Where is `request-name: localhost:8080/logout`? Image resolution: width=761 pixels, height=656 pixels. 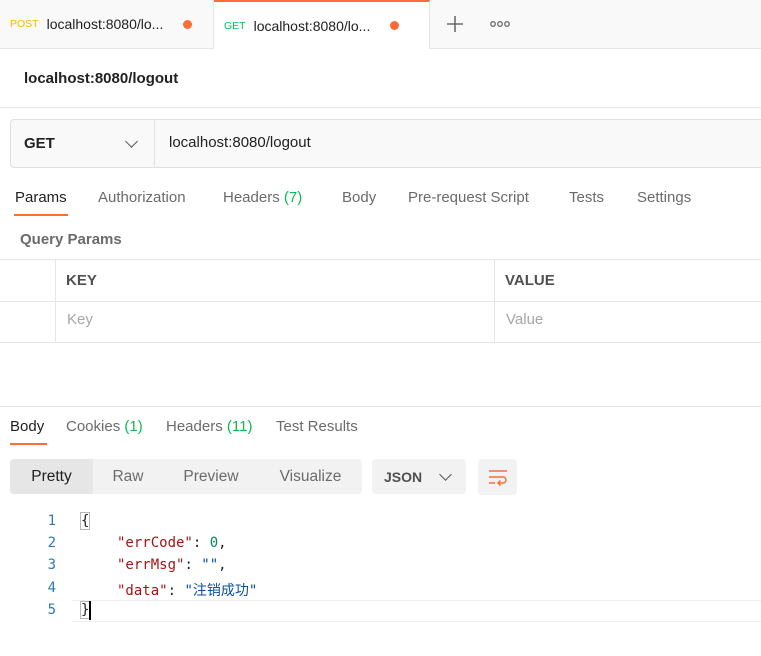 request-name: localhost:8080/logout is located at coordinates (101, 78).